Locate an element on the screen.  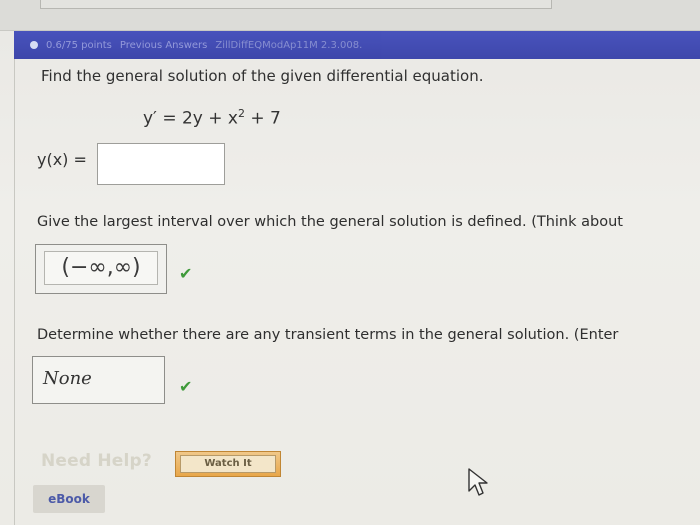
equation-lhs: y′ = 2y + x is located at coordinates (190, 118).